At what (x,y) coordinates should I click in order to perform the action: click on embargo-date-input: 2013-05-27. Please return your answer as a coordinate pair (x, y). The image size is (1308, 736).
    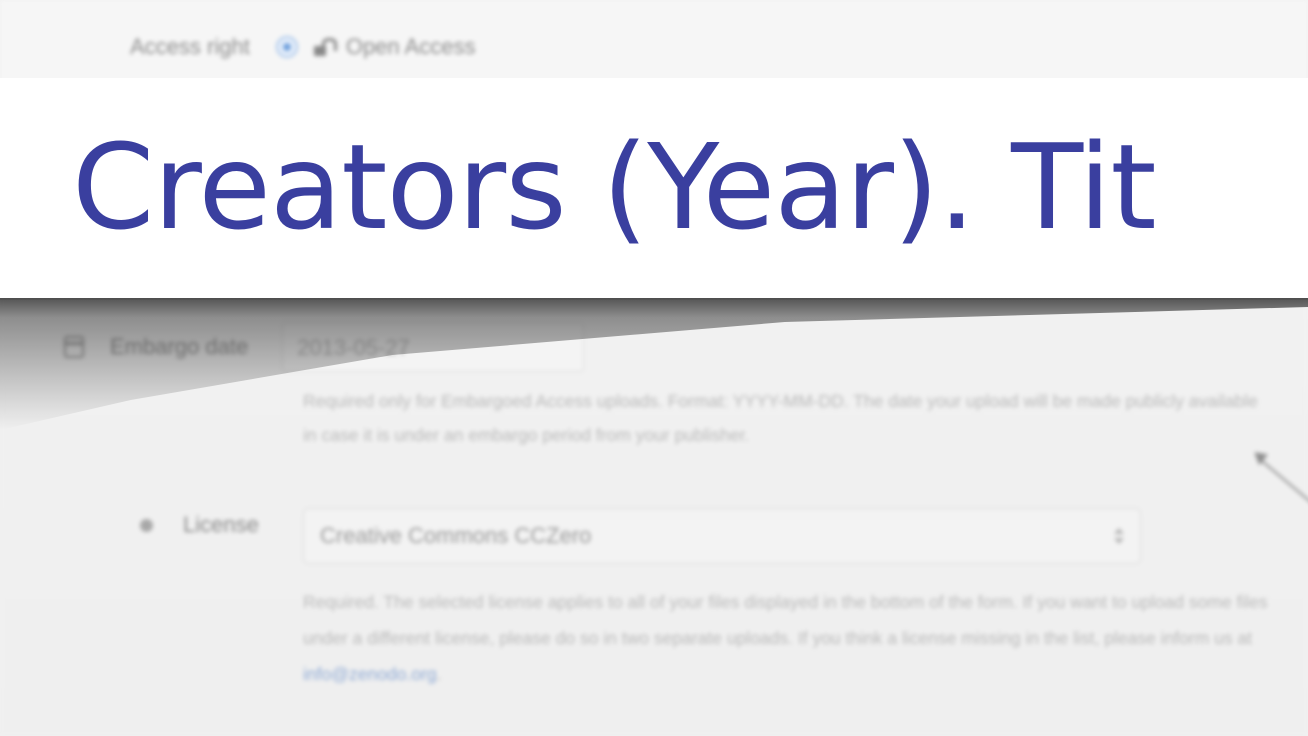
    Looking at the image, I should click on (433, 347).